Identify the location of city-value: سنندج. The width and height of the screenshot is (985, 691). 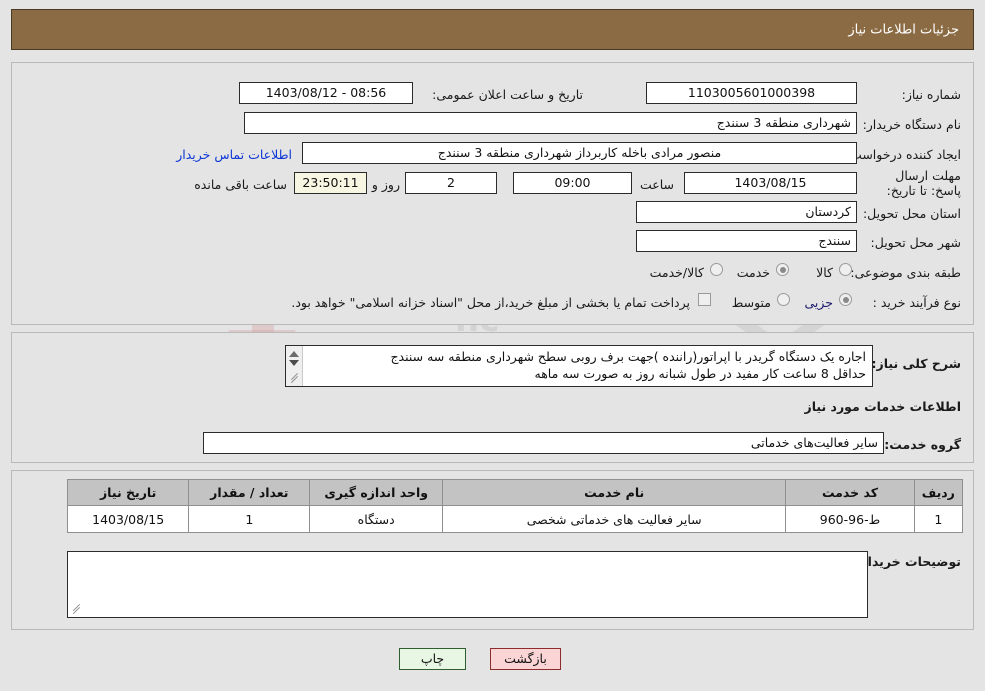
(746, 241).